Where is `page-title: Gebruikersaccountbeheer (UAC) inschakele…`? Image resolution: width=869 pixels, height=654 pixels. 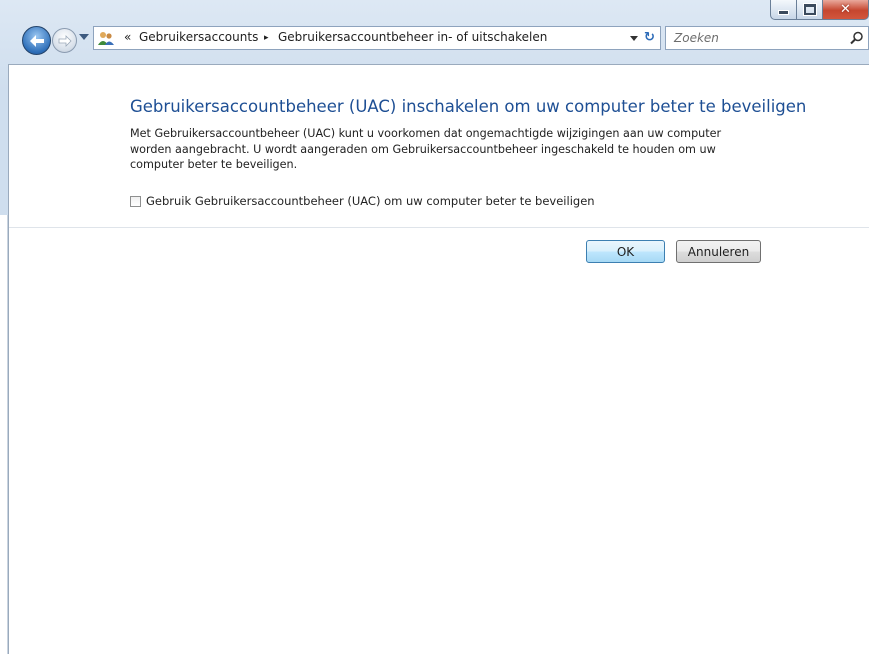 page-title: Gebruikersaccountbeheer (UAC) inschakele… is located at coordinates (468, 106).